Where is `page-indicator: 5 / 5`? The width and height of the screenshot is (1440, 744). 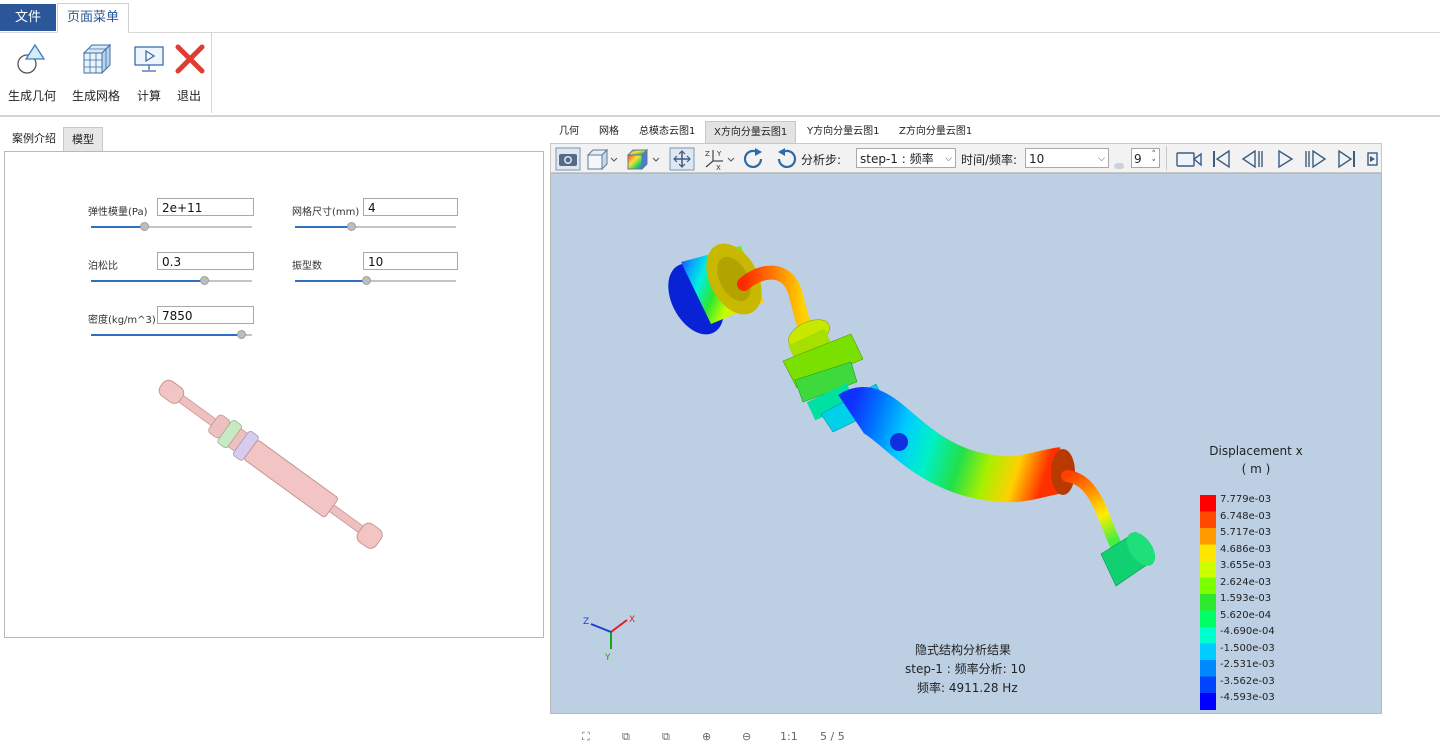 page-indicator: 5 / 5 is located at coordinates (832, 736).